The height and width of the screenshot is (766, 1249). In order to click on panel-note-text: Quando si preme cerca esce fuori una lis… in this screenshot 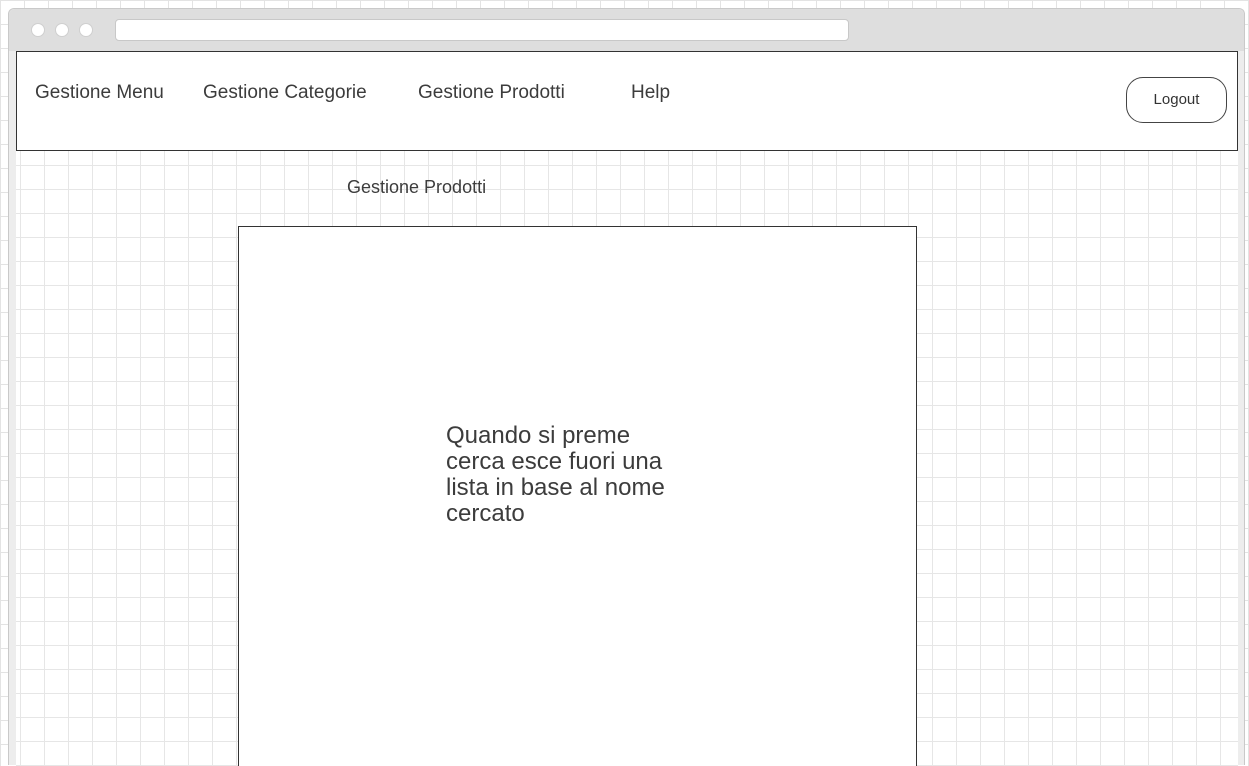, I will do `click(555, 474)`.